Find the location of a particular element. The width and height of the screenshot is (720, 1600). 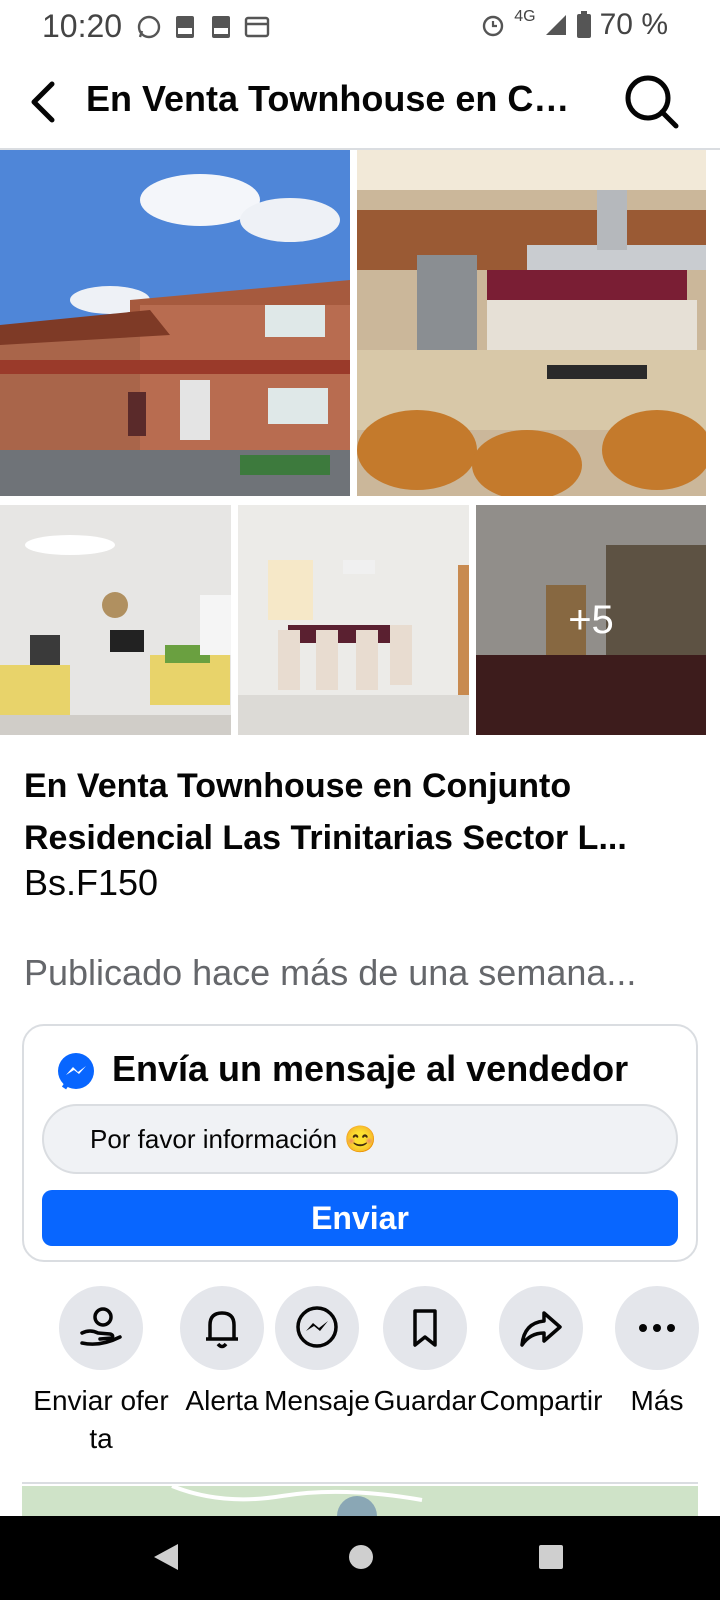

network-type: 4G is located at coordinates (525, 16).